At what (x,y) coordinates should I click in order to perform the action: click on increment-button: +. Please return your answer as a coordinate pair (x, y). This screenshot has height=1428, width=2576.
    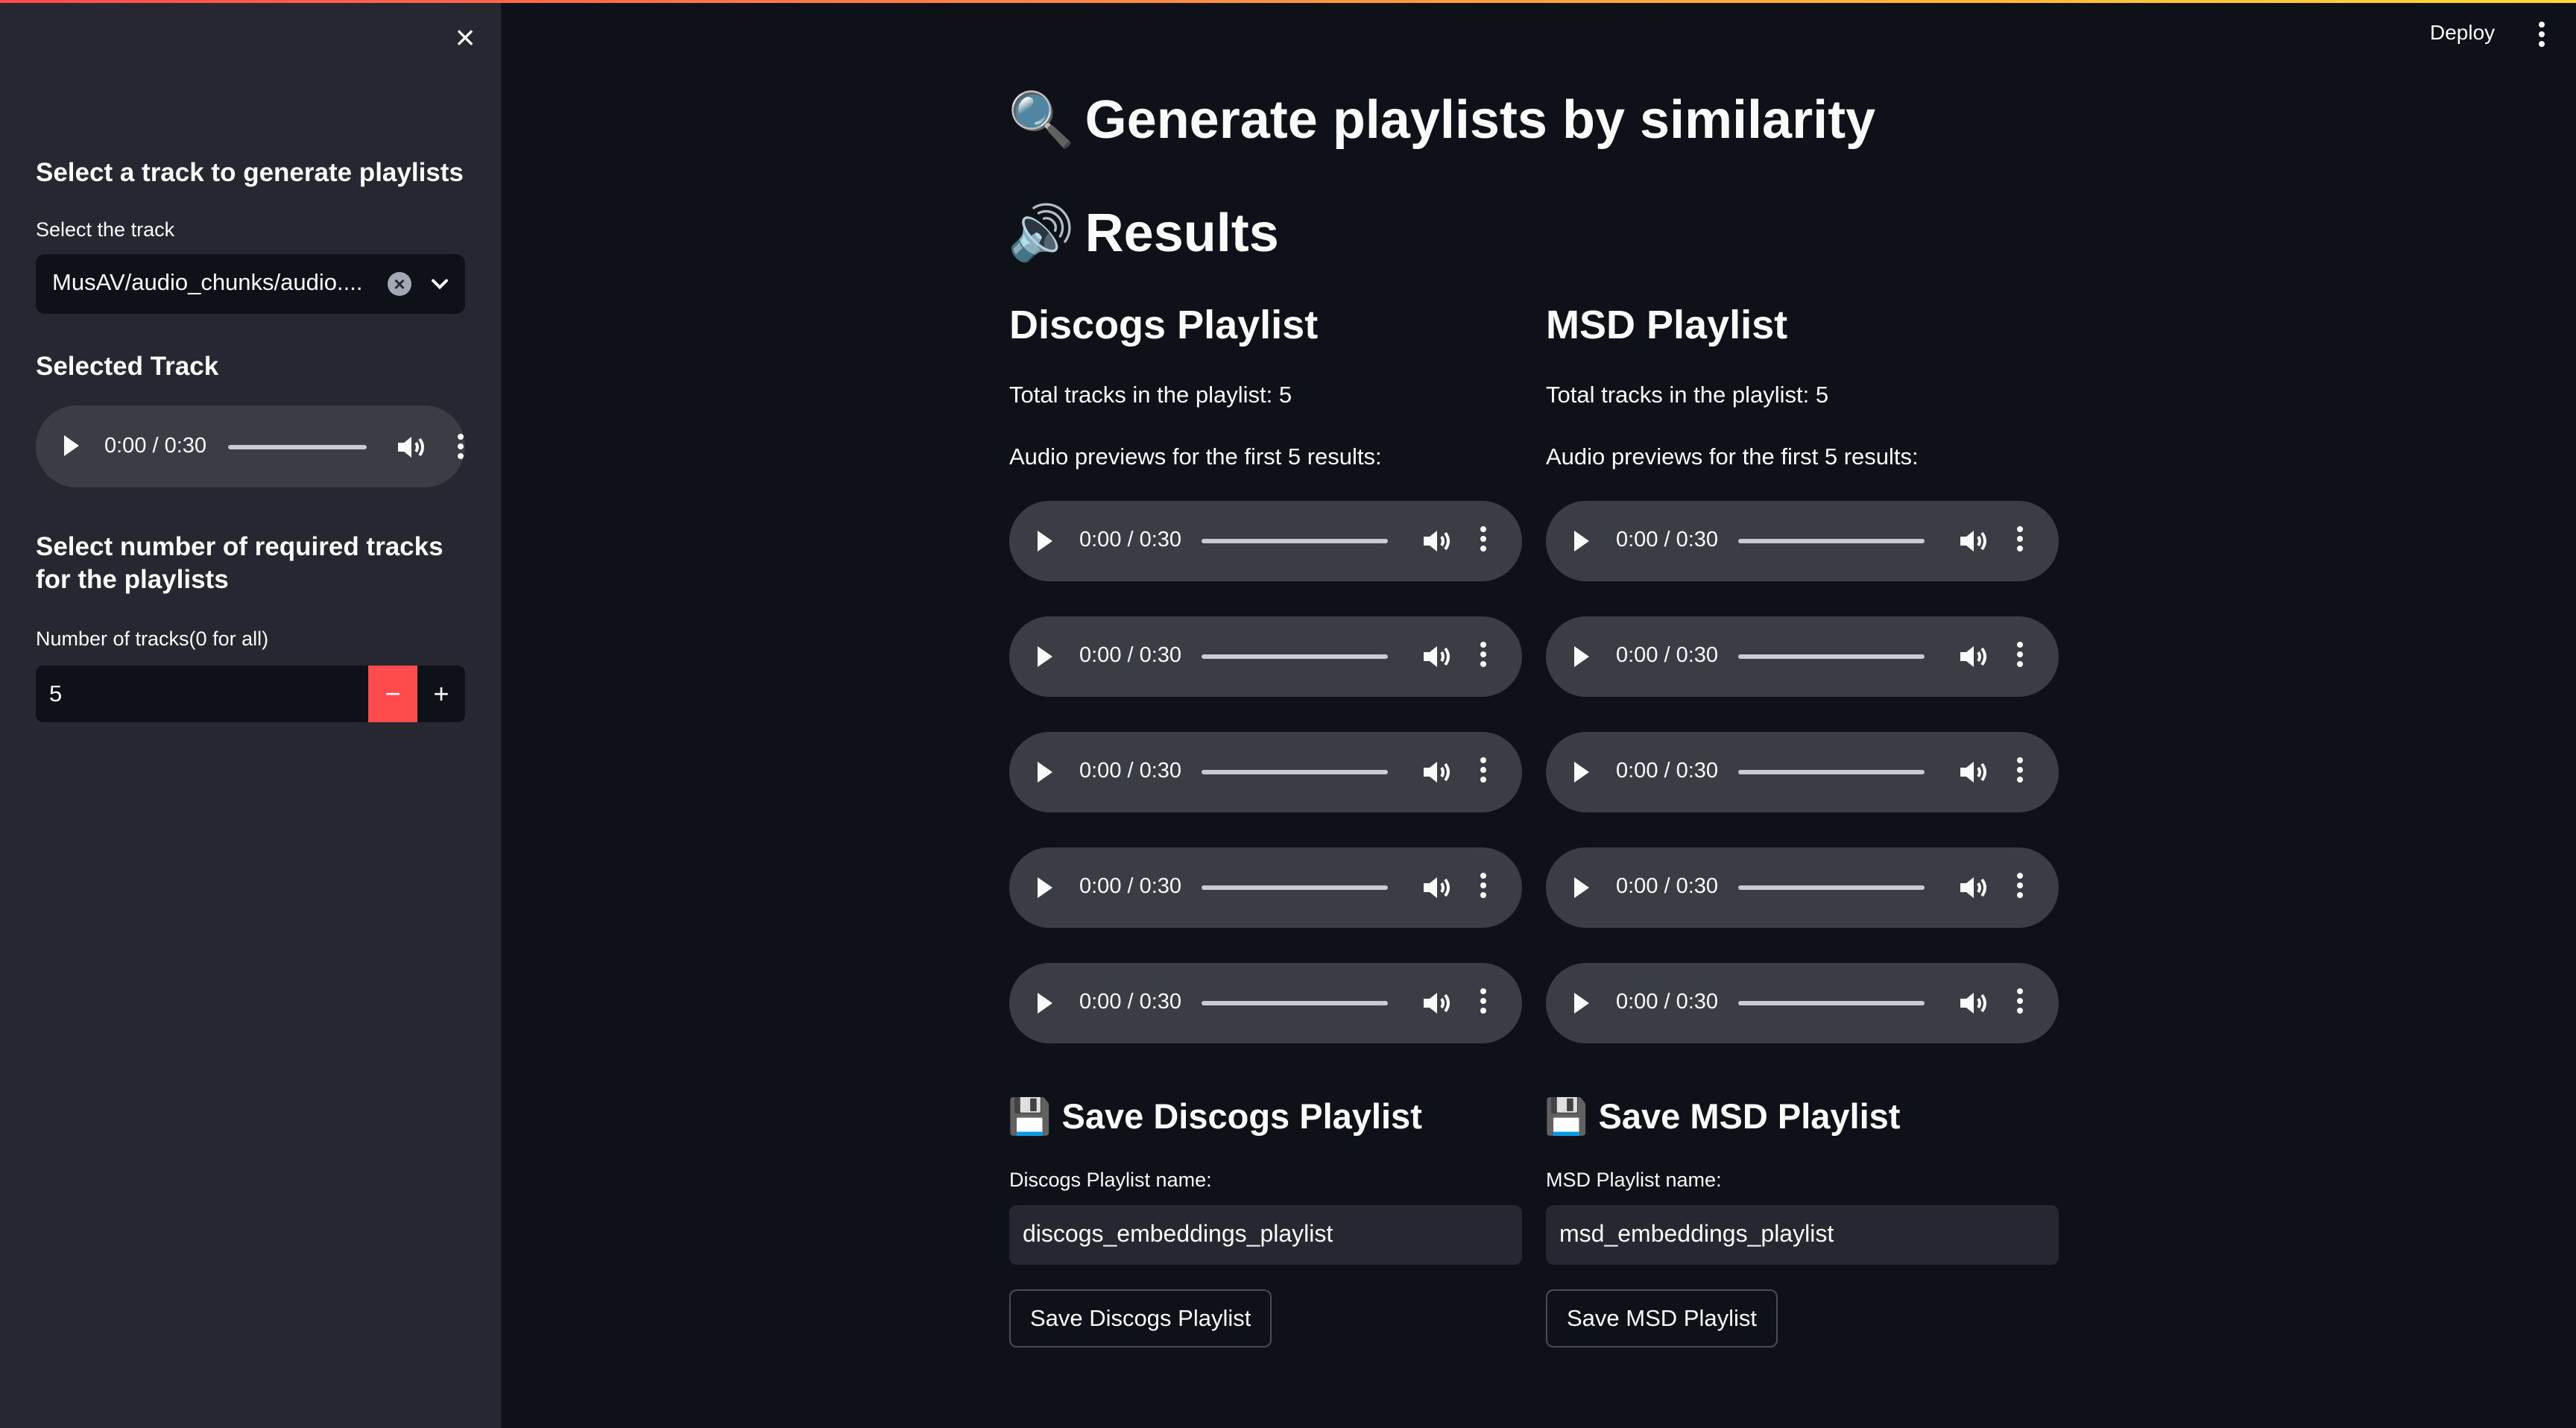
    Looking at the image, I should click on (441, 694).